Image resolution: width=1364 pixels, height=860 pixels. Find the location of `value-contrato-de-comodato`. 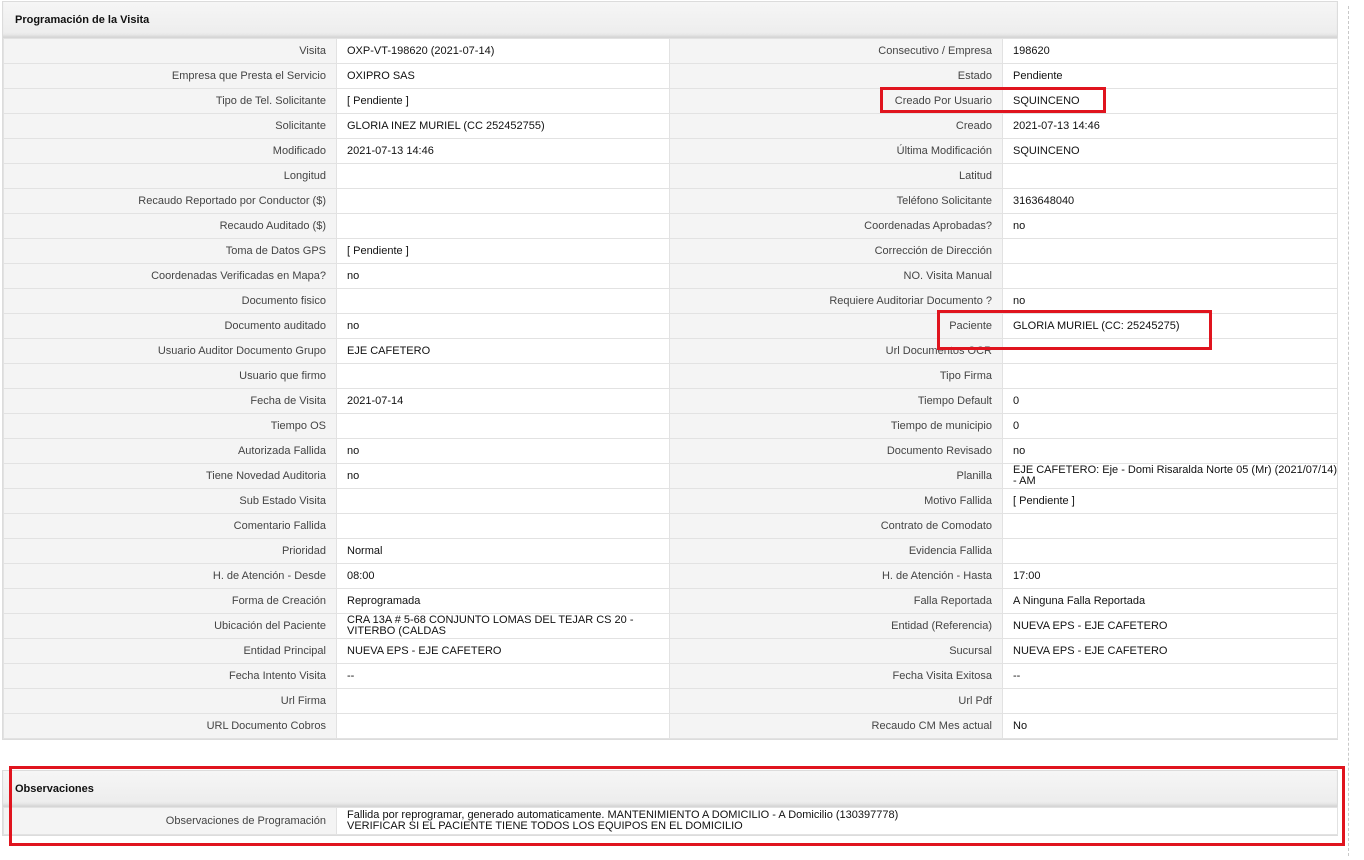

value-contrato-de-comodato is located at coordinates (1170, 526).